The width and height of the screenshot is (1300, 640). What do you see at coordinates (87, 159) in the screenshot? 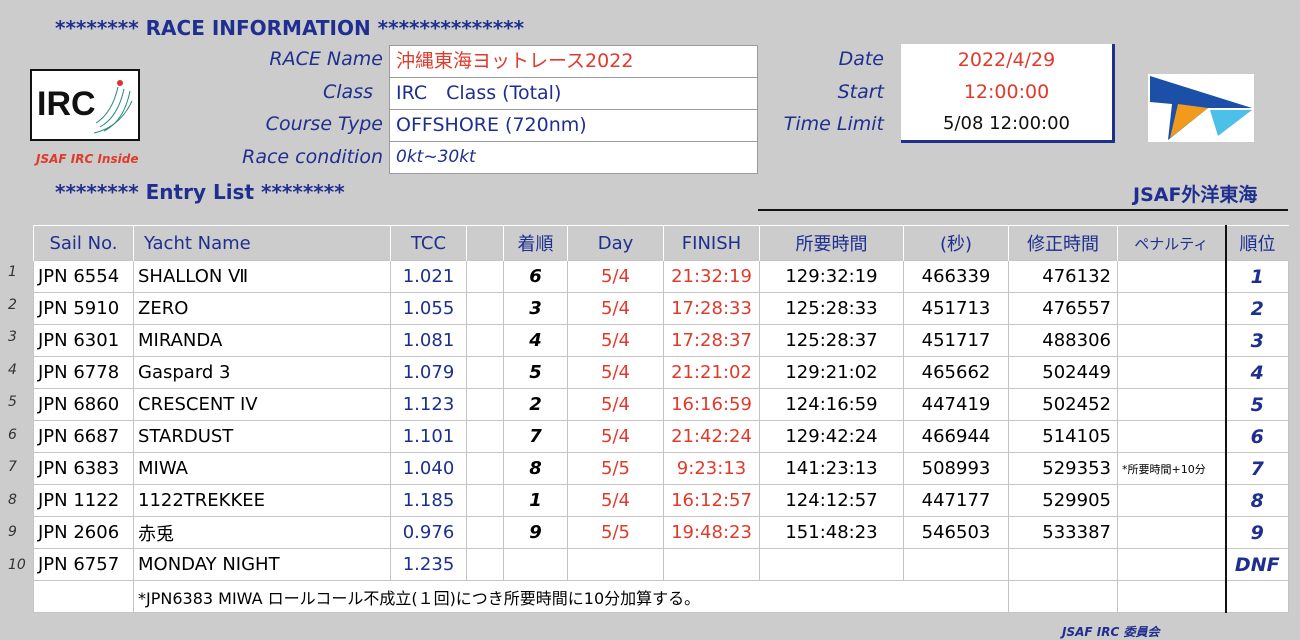
I see `irc-caption: JSAF IRC Inside` at bounding box center [87, 159].